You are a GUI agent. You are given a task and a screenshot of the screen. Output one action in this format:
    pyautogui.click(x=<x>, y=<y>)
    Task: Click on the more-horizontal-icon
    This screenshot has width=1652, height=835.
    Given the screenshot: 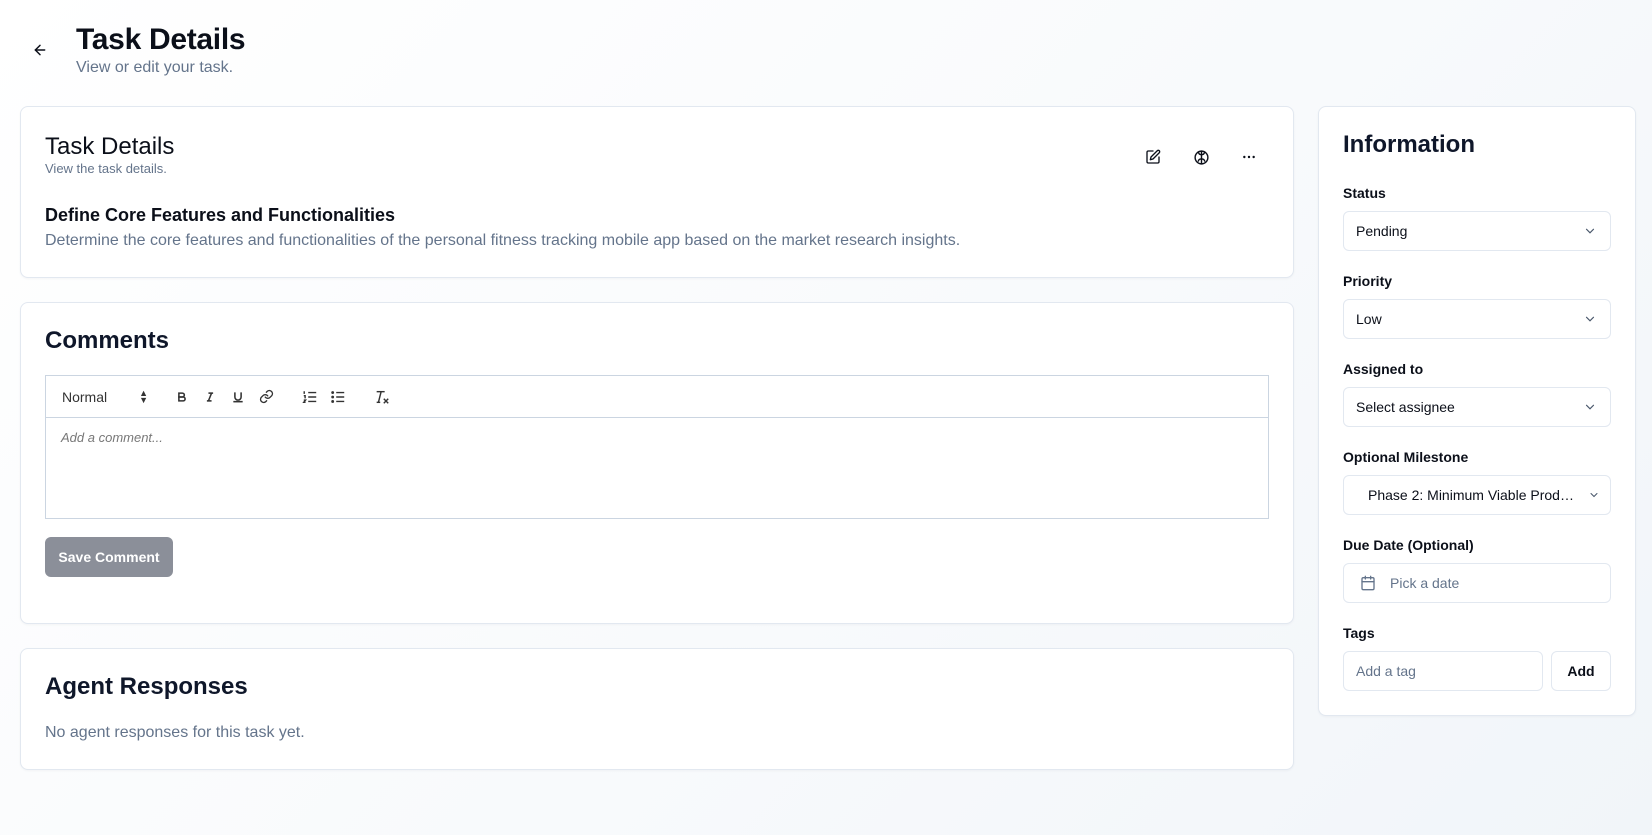 What is the action you would take?
    pyautogui.click(x=1249, y=157)
    